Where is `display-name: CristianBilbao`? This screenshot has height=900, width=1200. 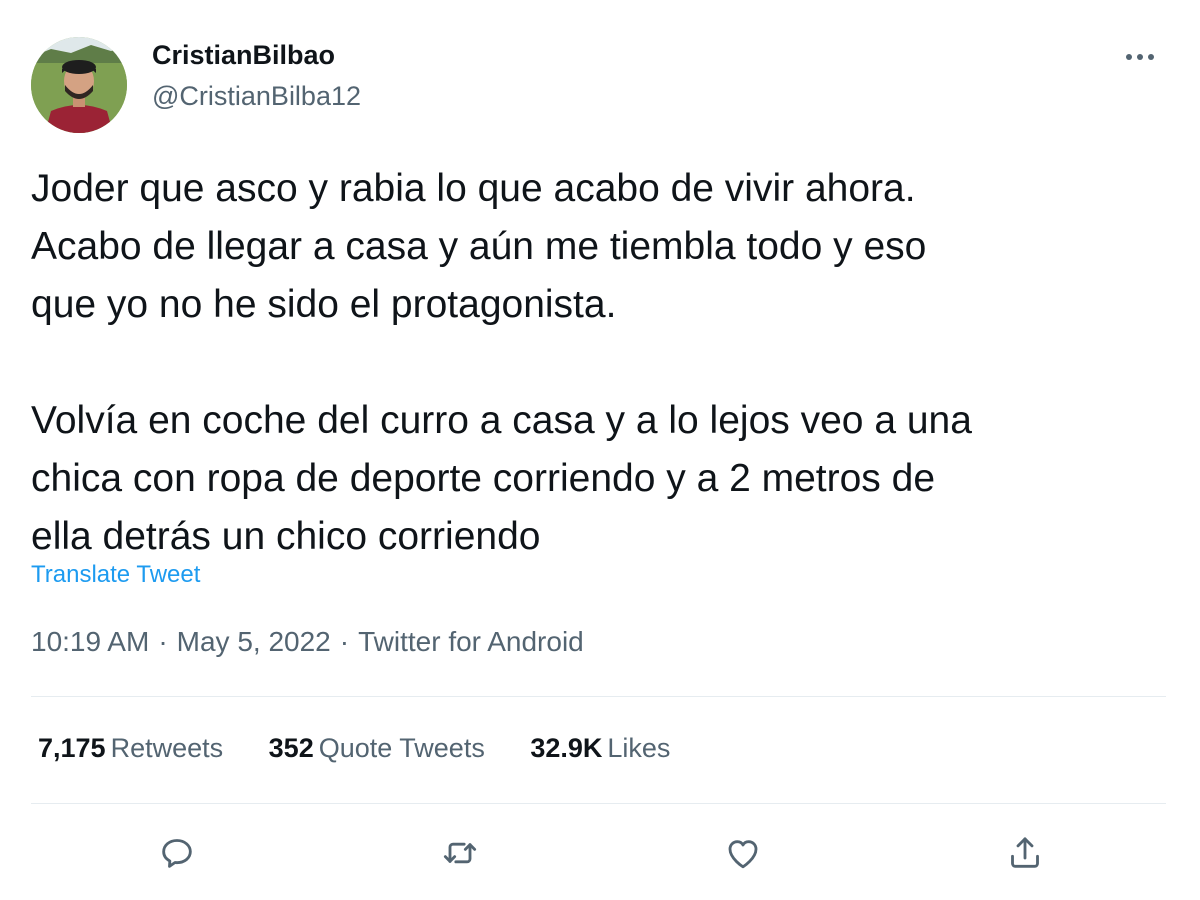
display-name: CristianBilbao is located at coordinates (243, 55).